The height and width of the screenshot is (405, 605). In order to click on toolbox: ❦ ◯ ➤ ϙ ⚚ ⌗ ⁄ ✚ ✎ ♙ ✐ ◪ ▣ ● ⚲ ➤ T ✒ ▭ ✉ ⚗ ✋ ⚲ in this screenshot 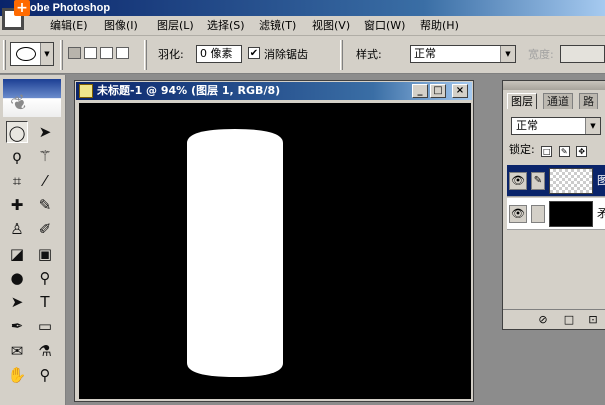, I will do `click(33, 240)`.